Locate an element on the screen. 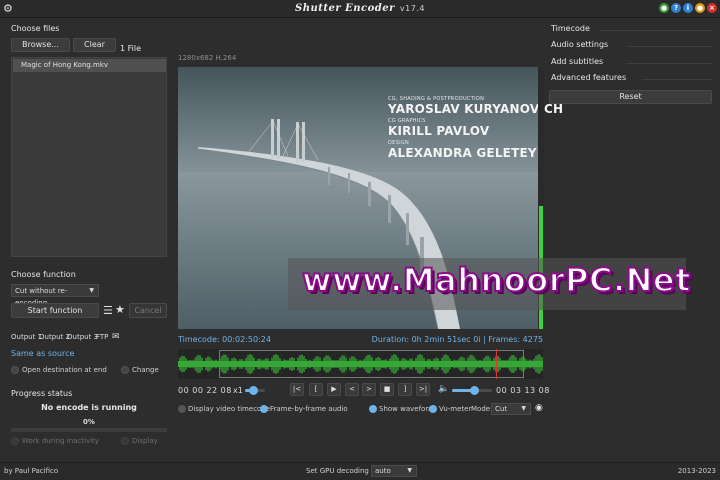 This screenshot has width=720, height=480. file-list-item: Magic of Hong Kong.mkv is located at coordinates (89, 65).